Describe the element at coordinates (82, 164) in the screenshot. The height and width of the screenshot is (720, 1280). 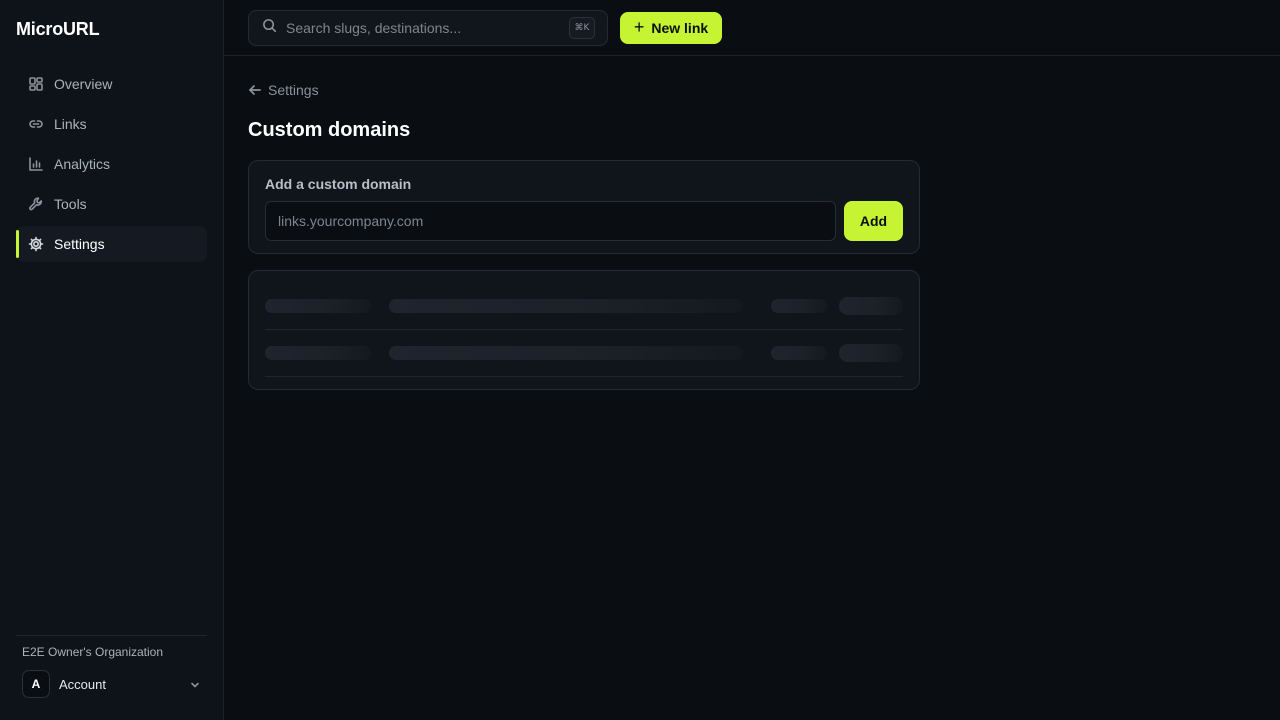
I see `sidebar-item-label: Analytics` at that location.